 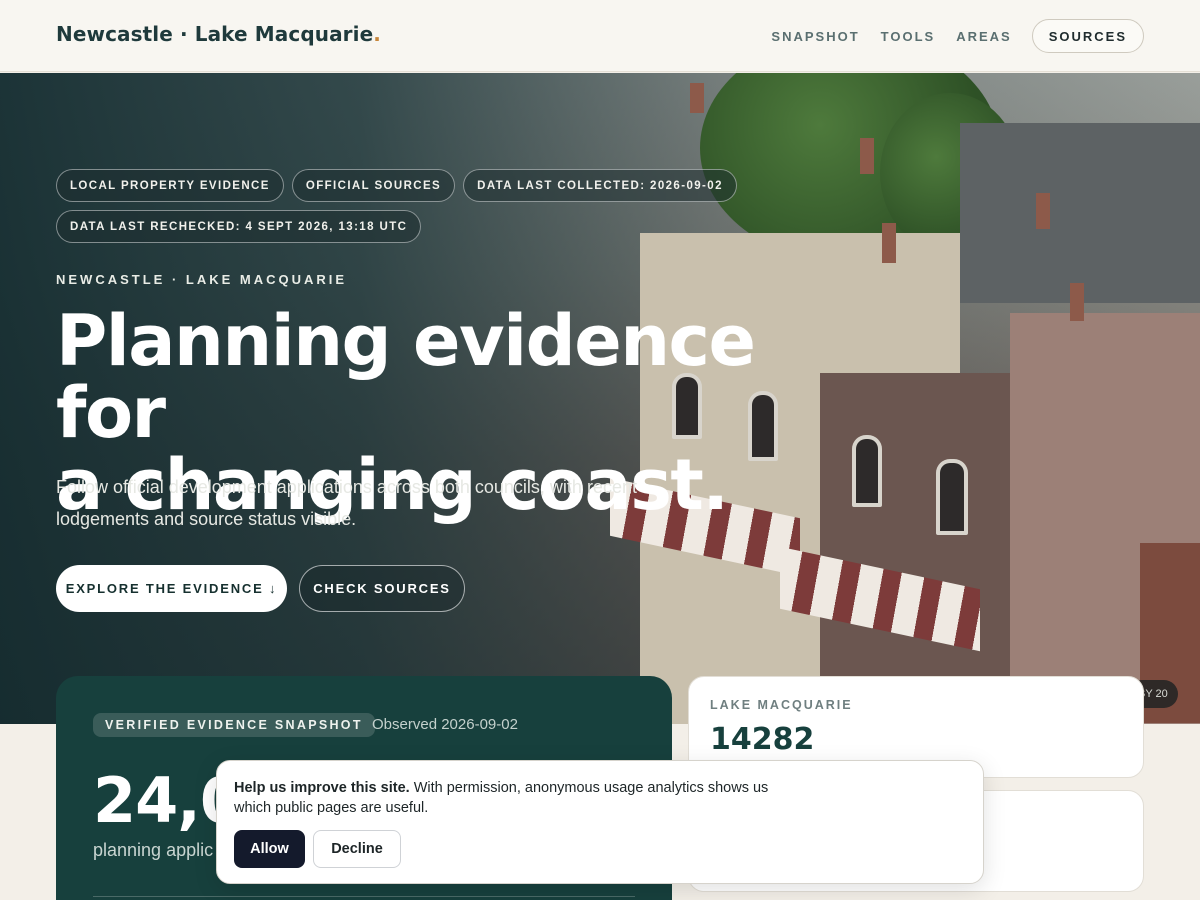 What do you see at coordinates (170, 185) in the screenshot?
I see `tag-local-property-evidence: LOCAL PROPERTY EVIDENCE` at bounding box center [170, 185].